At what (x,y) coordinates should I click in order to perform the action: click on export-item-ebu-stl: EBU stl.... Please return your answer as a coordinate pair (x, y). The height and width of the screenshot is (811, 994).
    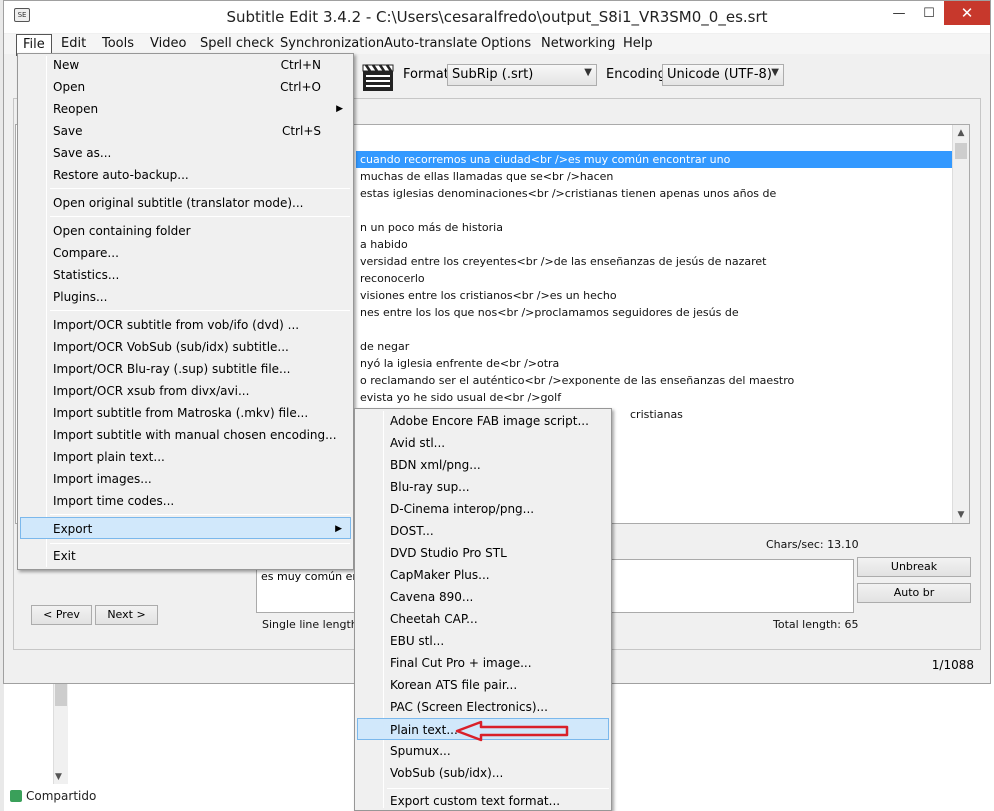
    Looking at the image, I should click on (483, 641).